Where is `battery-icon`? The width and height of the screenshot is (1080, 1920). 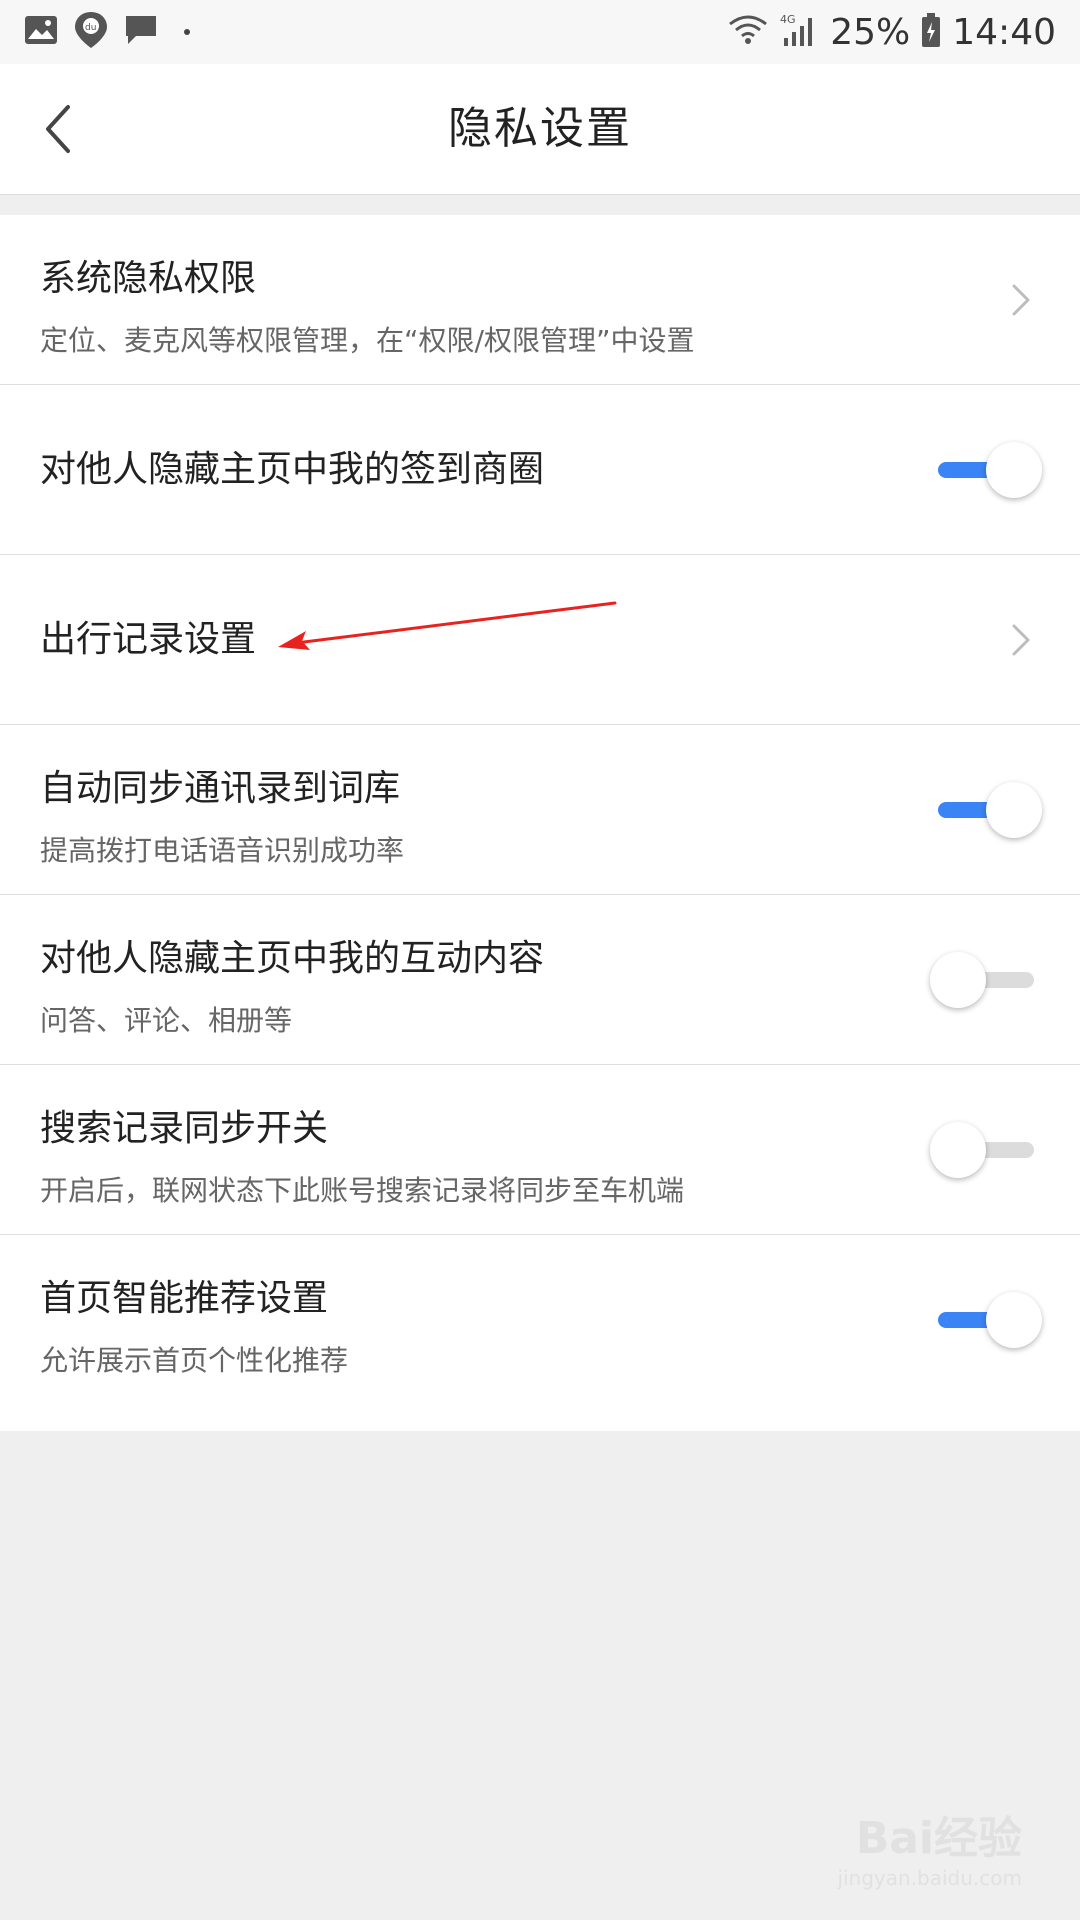
battery-icon is located at coordinates (931, 32).